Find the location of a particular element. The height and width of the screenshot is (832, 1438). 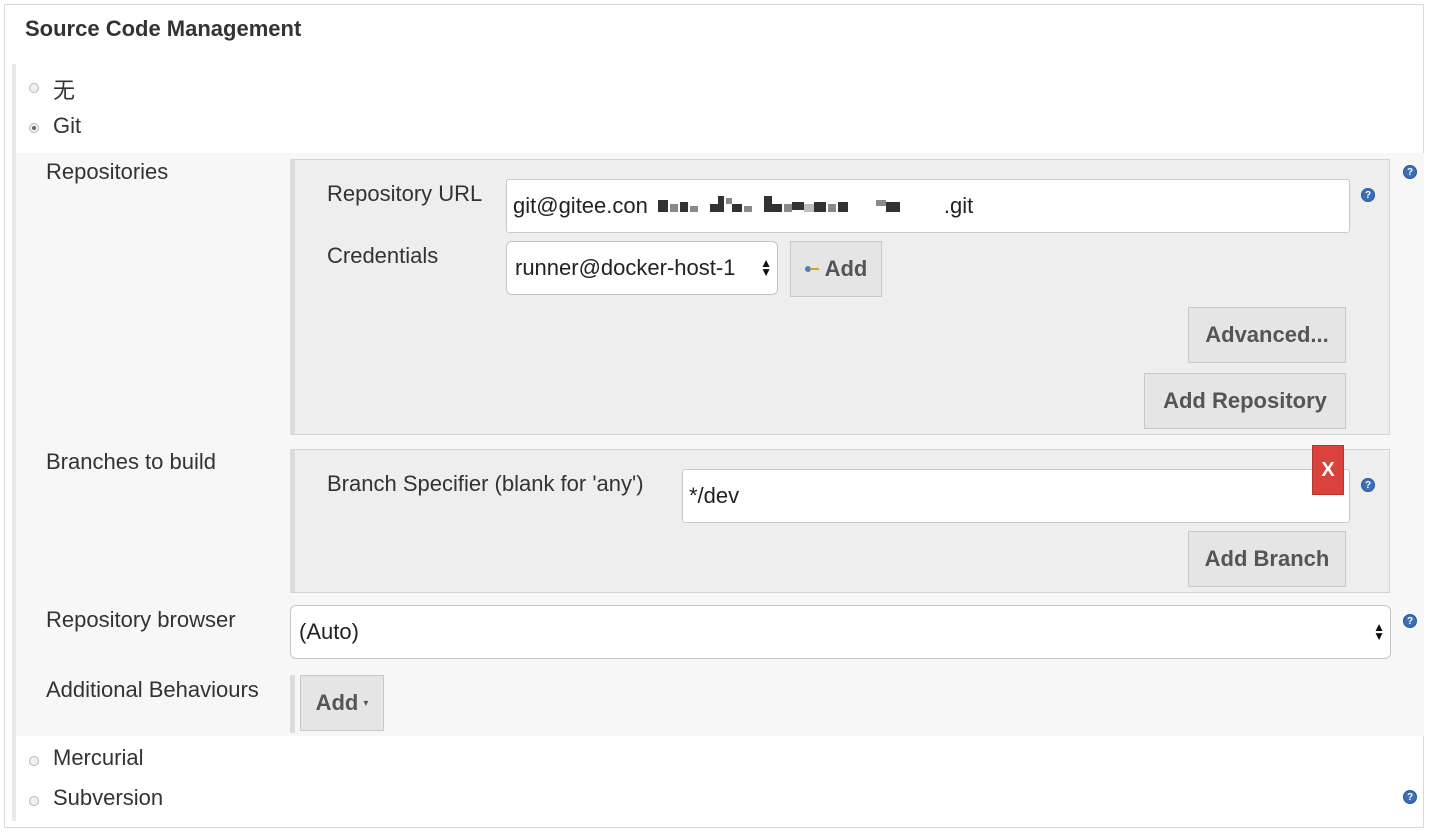

add-branch-button: Add Branch is located at coordinates (1267, 559).